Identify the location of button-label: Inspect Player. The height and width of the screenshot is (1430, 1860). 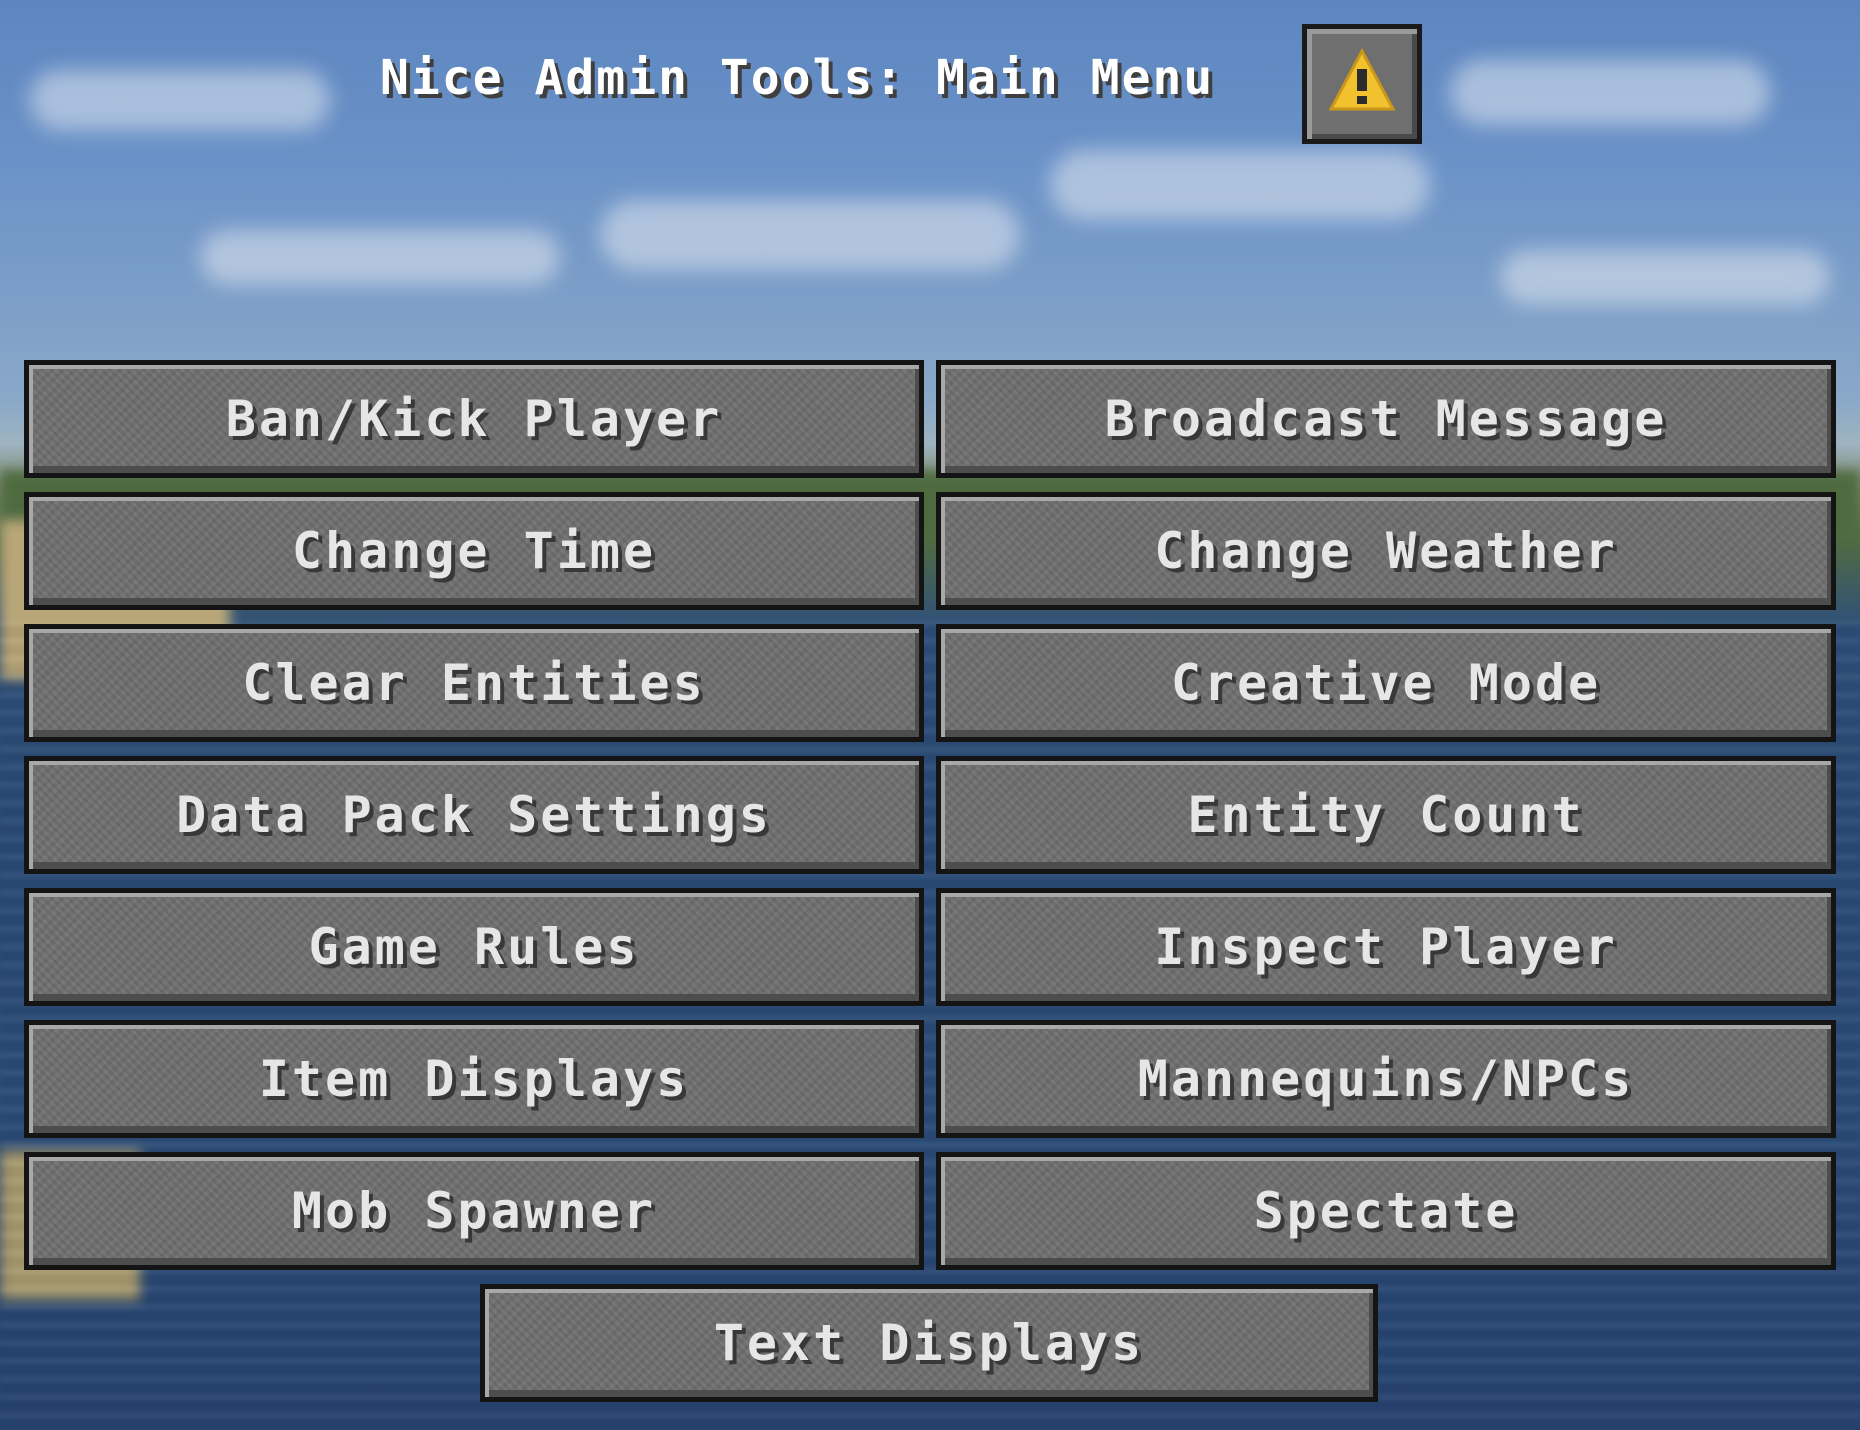
(1386, 947).